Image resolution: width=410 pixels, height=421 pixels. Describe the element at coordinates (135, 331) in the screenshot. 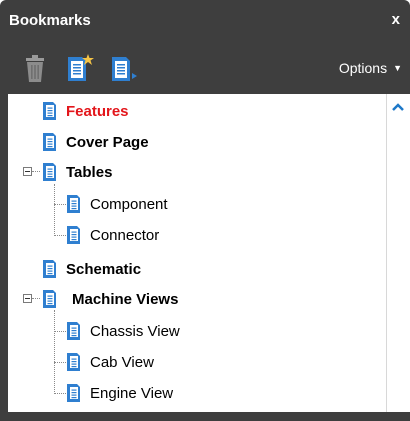

I see `bookmark-label: Chassis View` at that location.